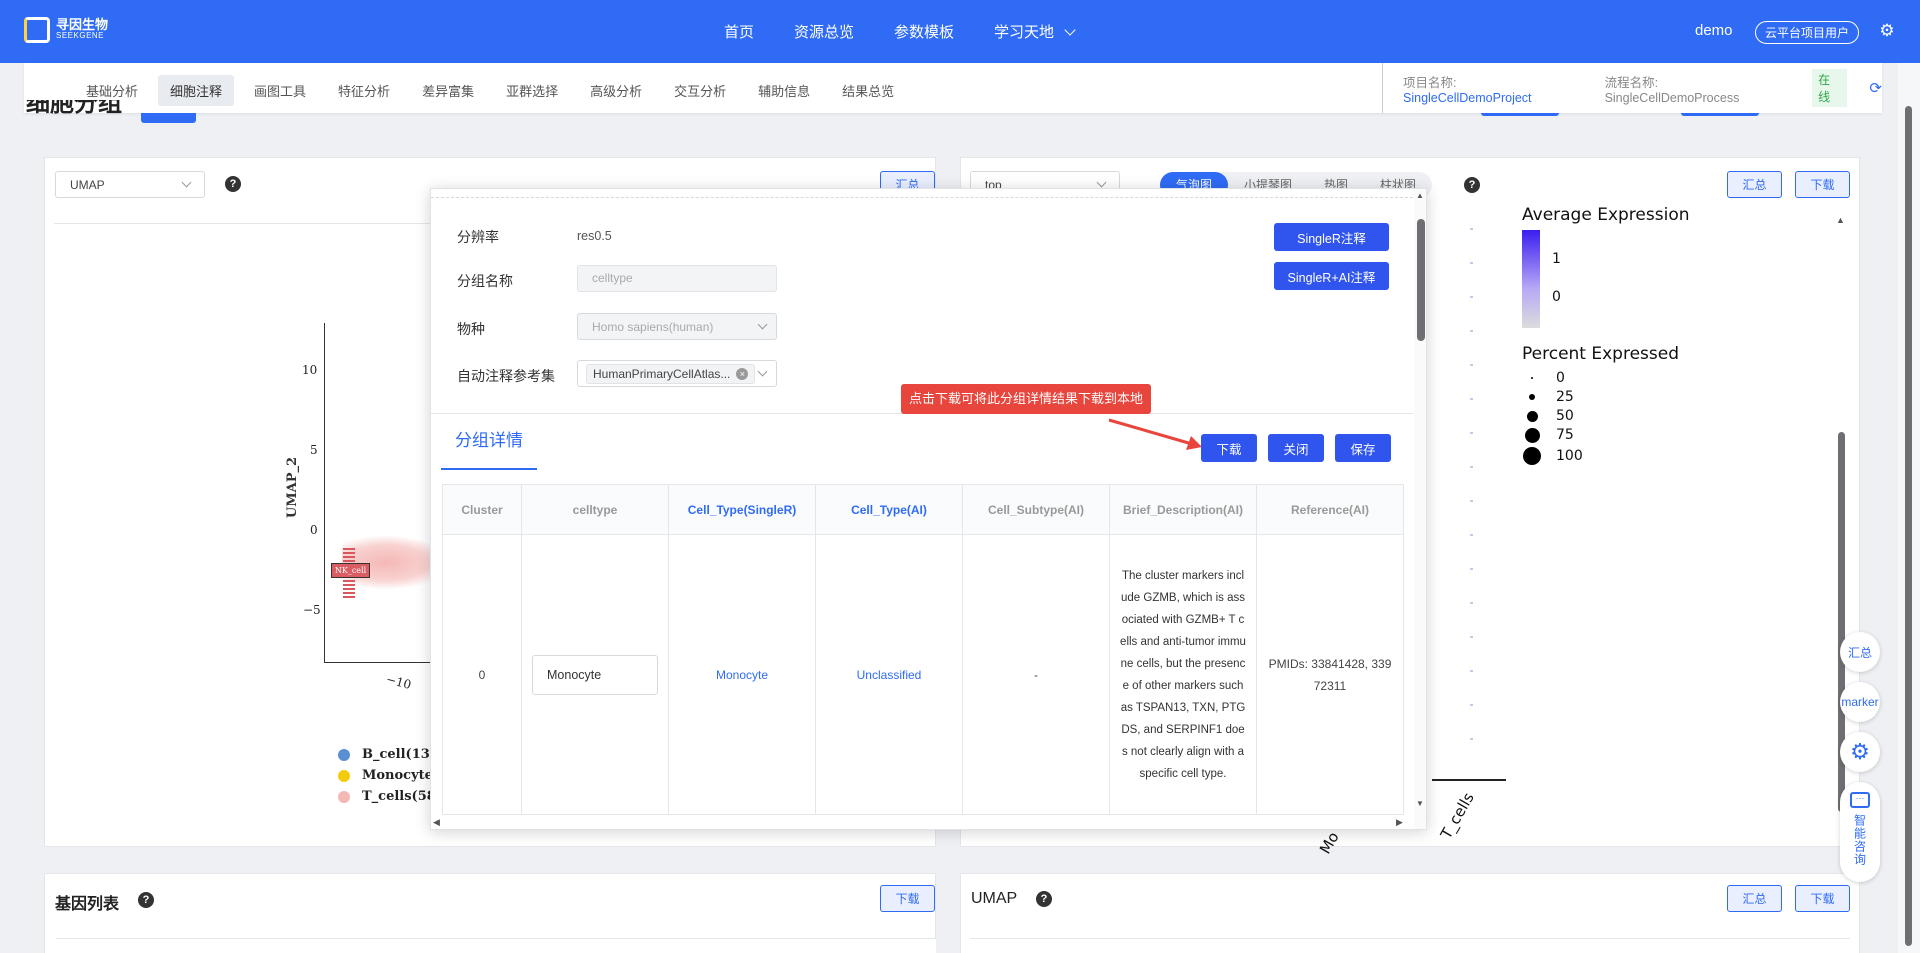 The height and width of the screenshot is (953, 1920). Describe the element at coordinates (1556, 297) in the screenshot. I see `colorbar-tick: 0` at that location.